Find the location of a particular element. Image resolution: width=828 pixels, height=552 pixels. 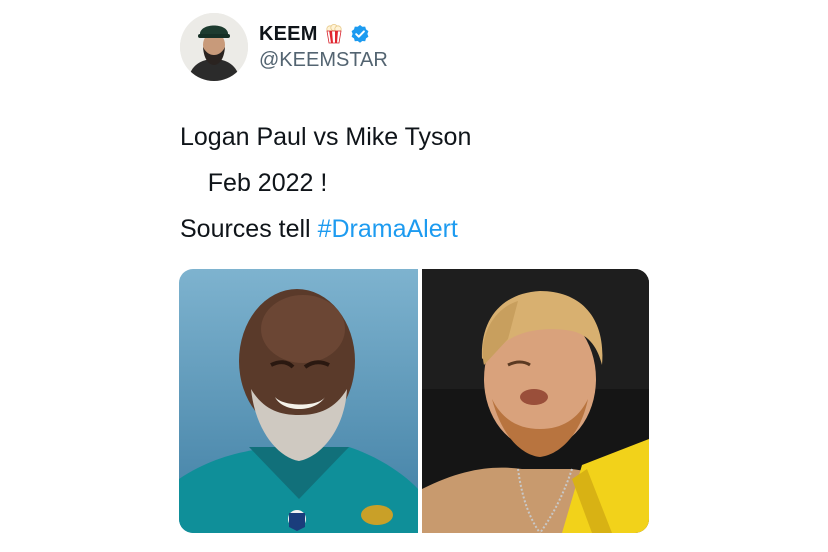

author-name: KEEM is located at coordinates (288, 34).